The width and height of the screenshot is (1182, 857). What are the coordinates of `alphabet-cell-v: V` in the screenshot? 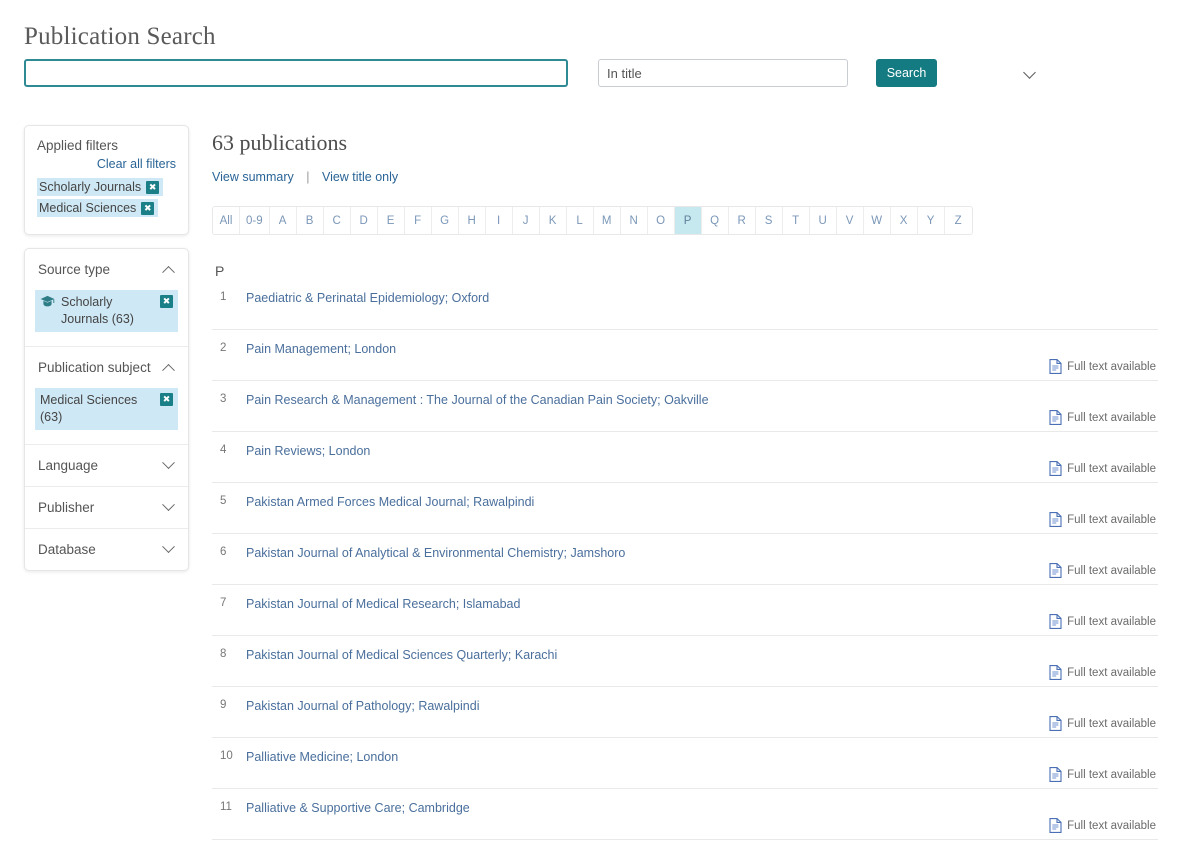 It's located at (850, 220).